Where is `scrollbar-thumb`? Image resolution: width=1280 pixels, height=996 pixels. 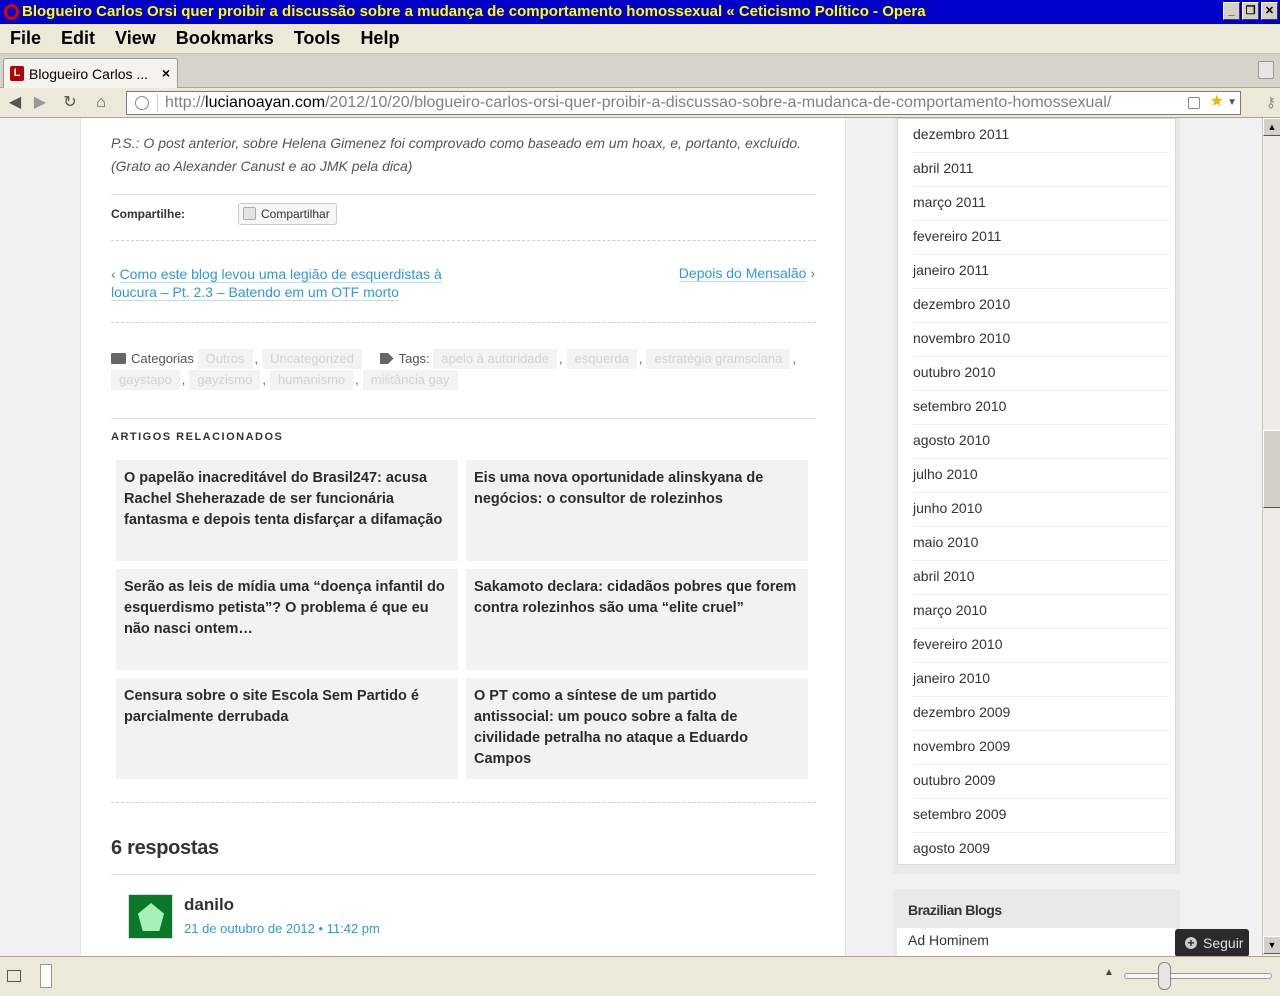
scrollbar-thumb is located at coordinates (1271, 469).